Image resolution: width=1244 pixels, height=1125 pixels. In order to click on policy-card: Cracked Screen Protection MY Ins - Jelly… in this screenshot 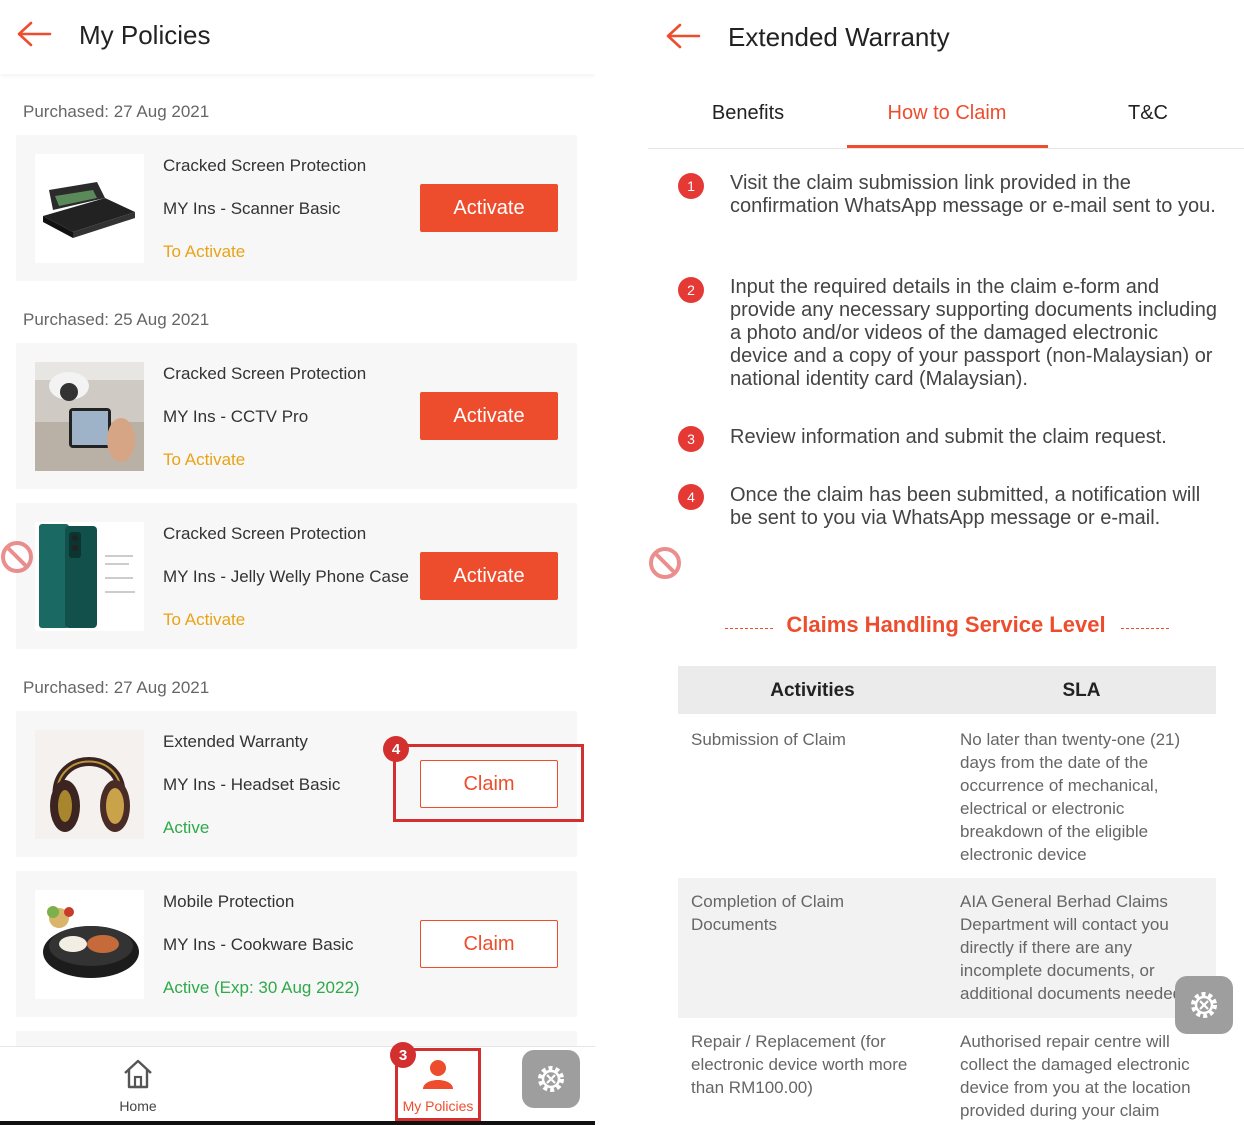, I will do `click(296, 576)`.